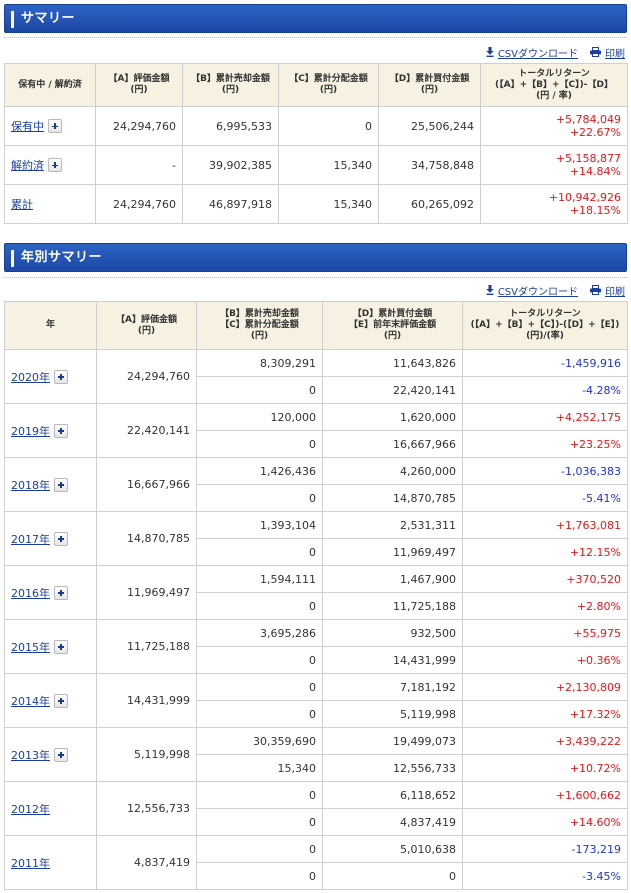  Describe the element at coordinates (30, 431) in the screenshot. I see `year-link: 2019年` at that location.